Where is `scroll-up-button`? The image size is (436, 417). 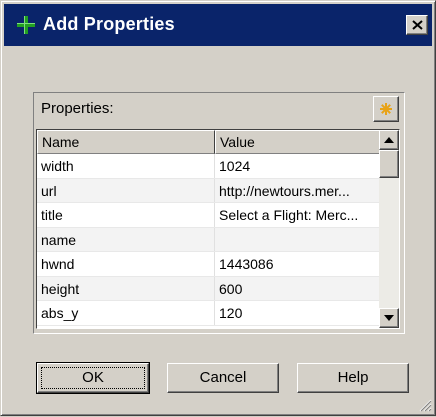 scroll-up-button is located at coordinates (389, 140).